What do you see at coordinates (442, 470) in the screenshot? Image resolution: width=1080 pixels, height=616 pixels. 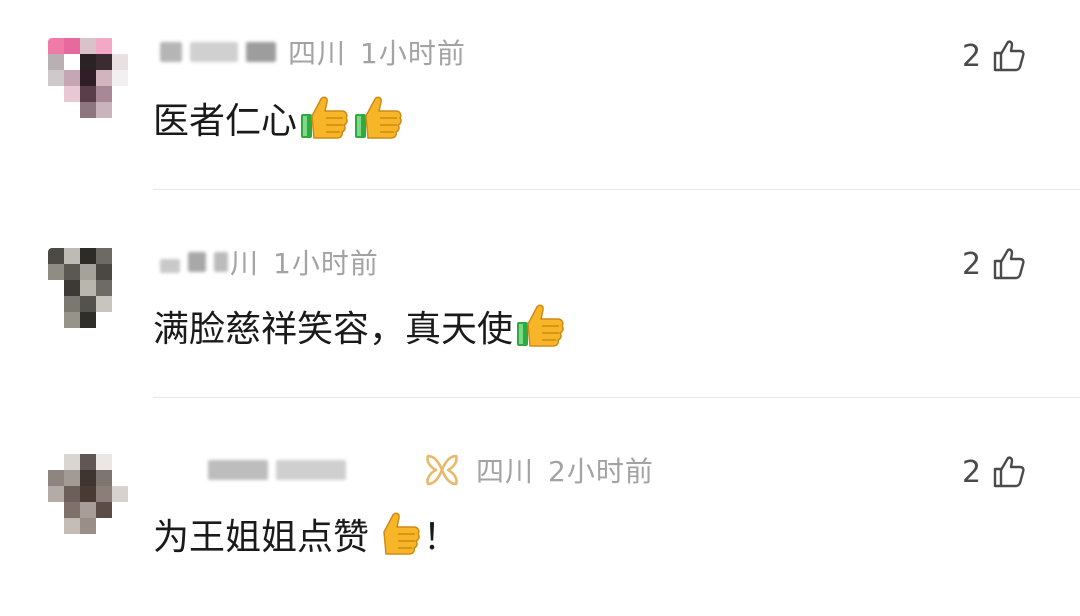 I see `ribbon-badge-icon` at bounding box center [442, 470].